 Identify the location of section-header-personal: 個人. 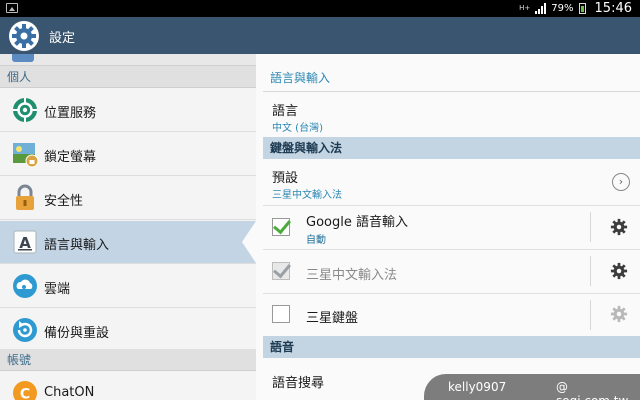
(128, 77).